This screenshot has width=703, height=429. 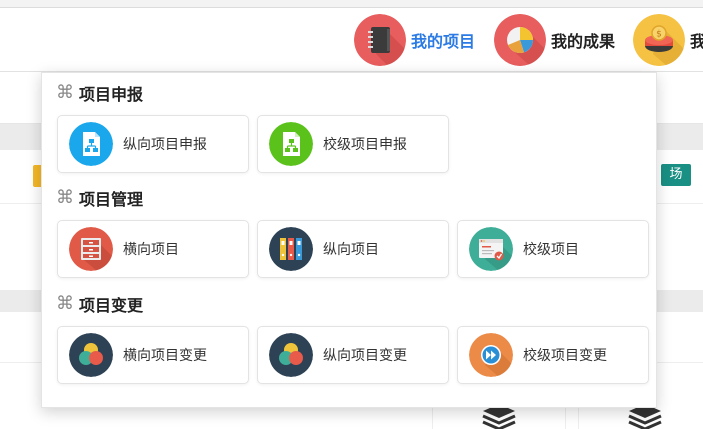 What do you see at coordinates (520, 40) in the screenshot?
I see `pie-chart-icon` at bounding box center [520, 40].